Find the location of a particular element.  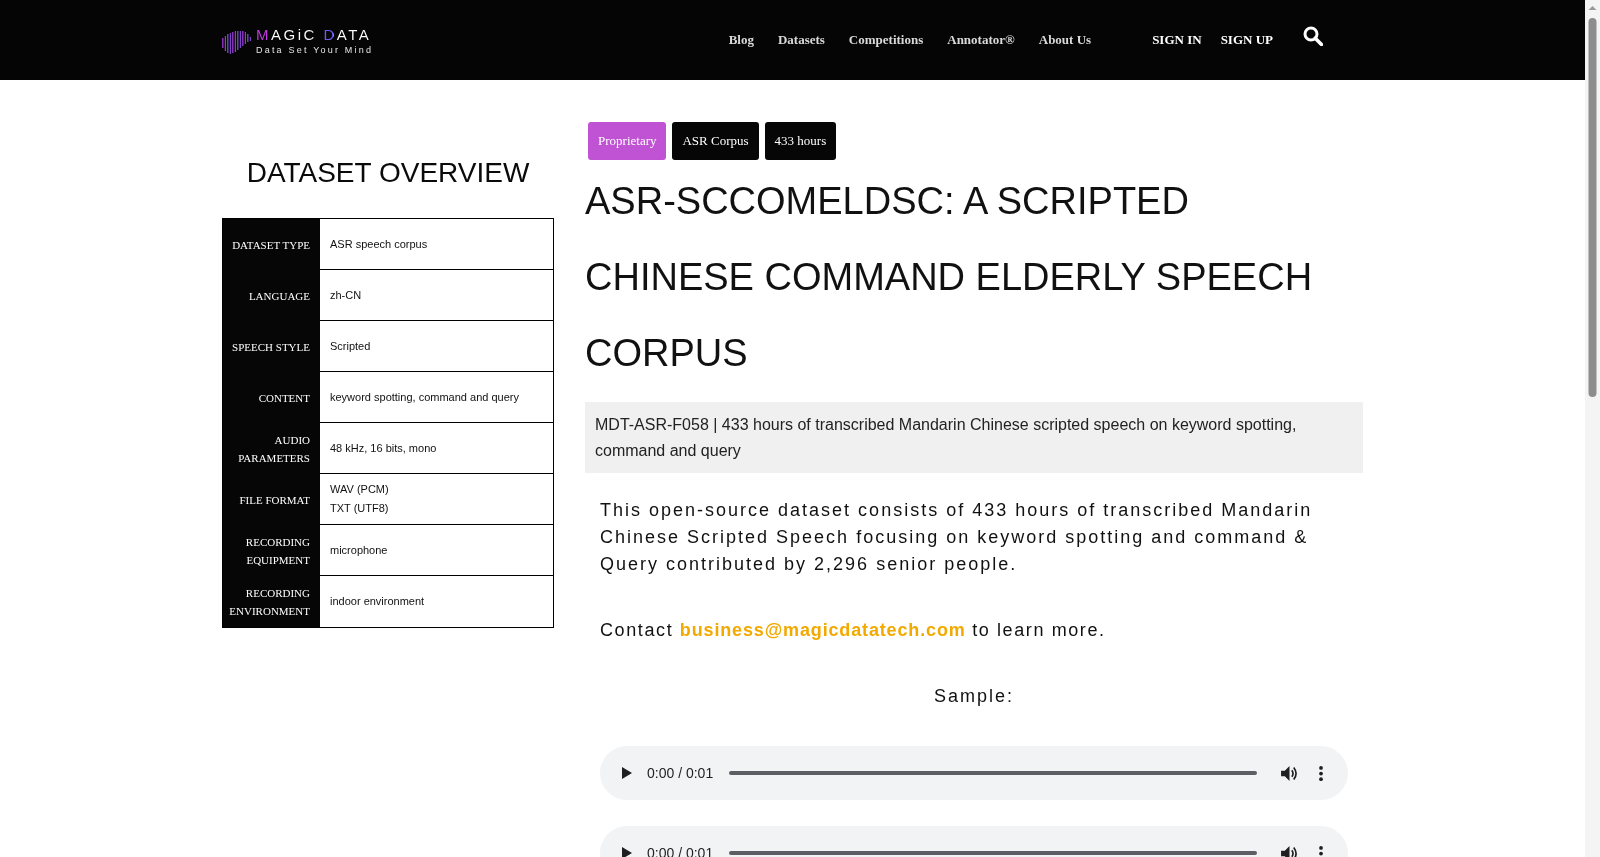

contact-text: Contact business@magicdatatech.com to learn more. is located at coordinates (853, 630).